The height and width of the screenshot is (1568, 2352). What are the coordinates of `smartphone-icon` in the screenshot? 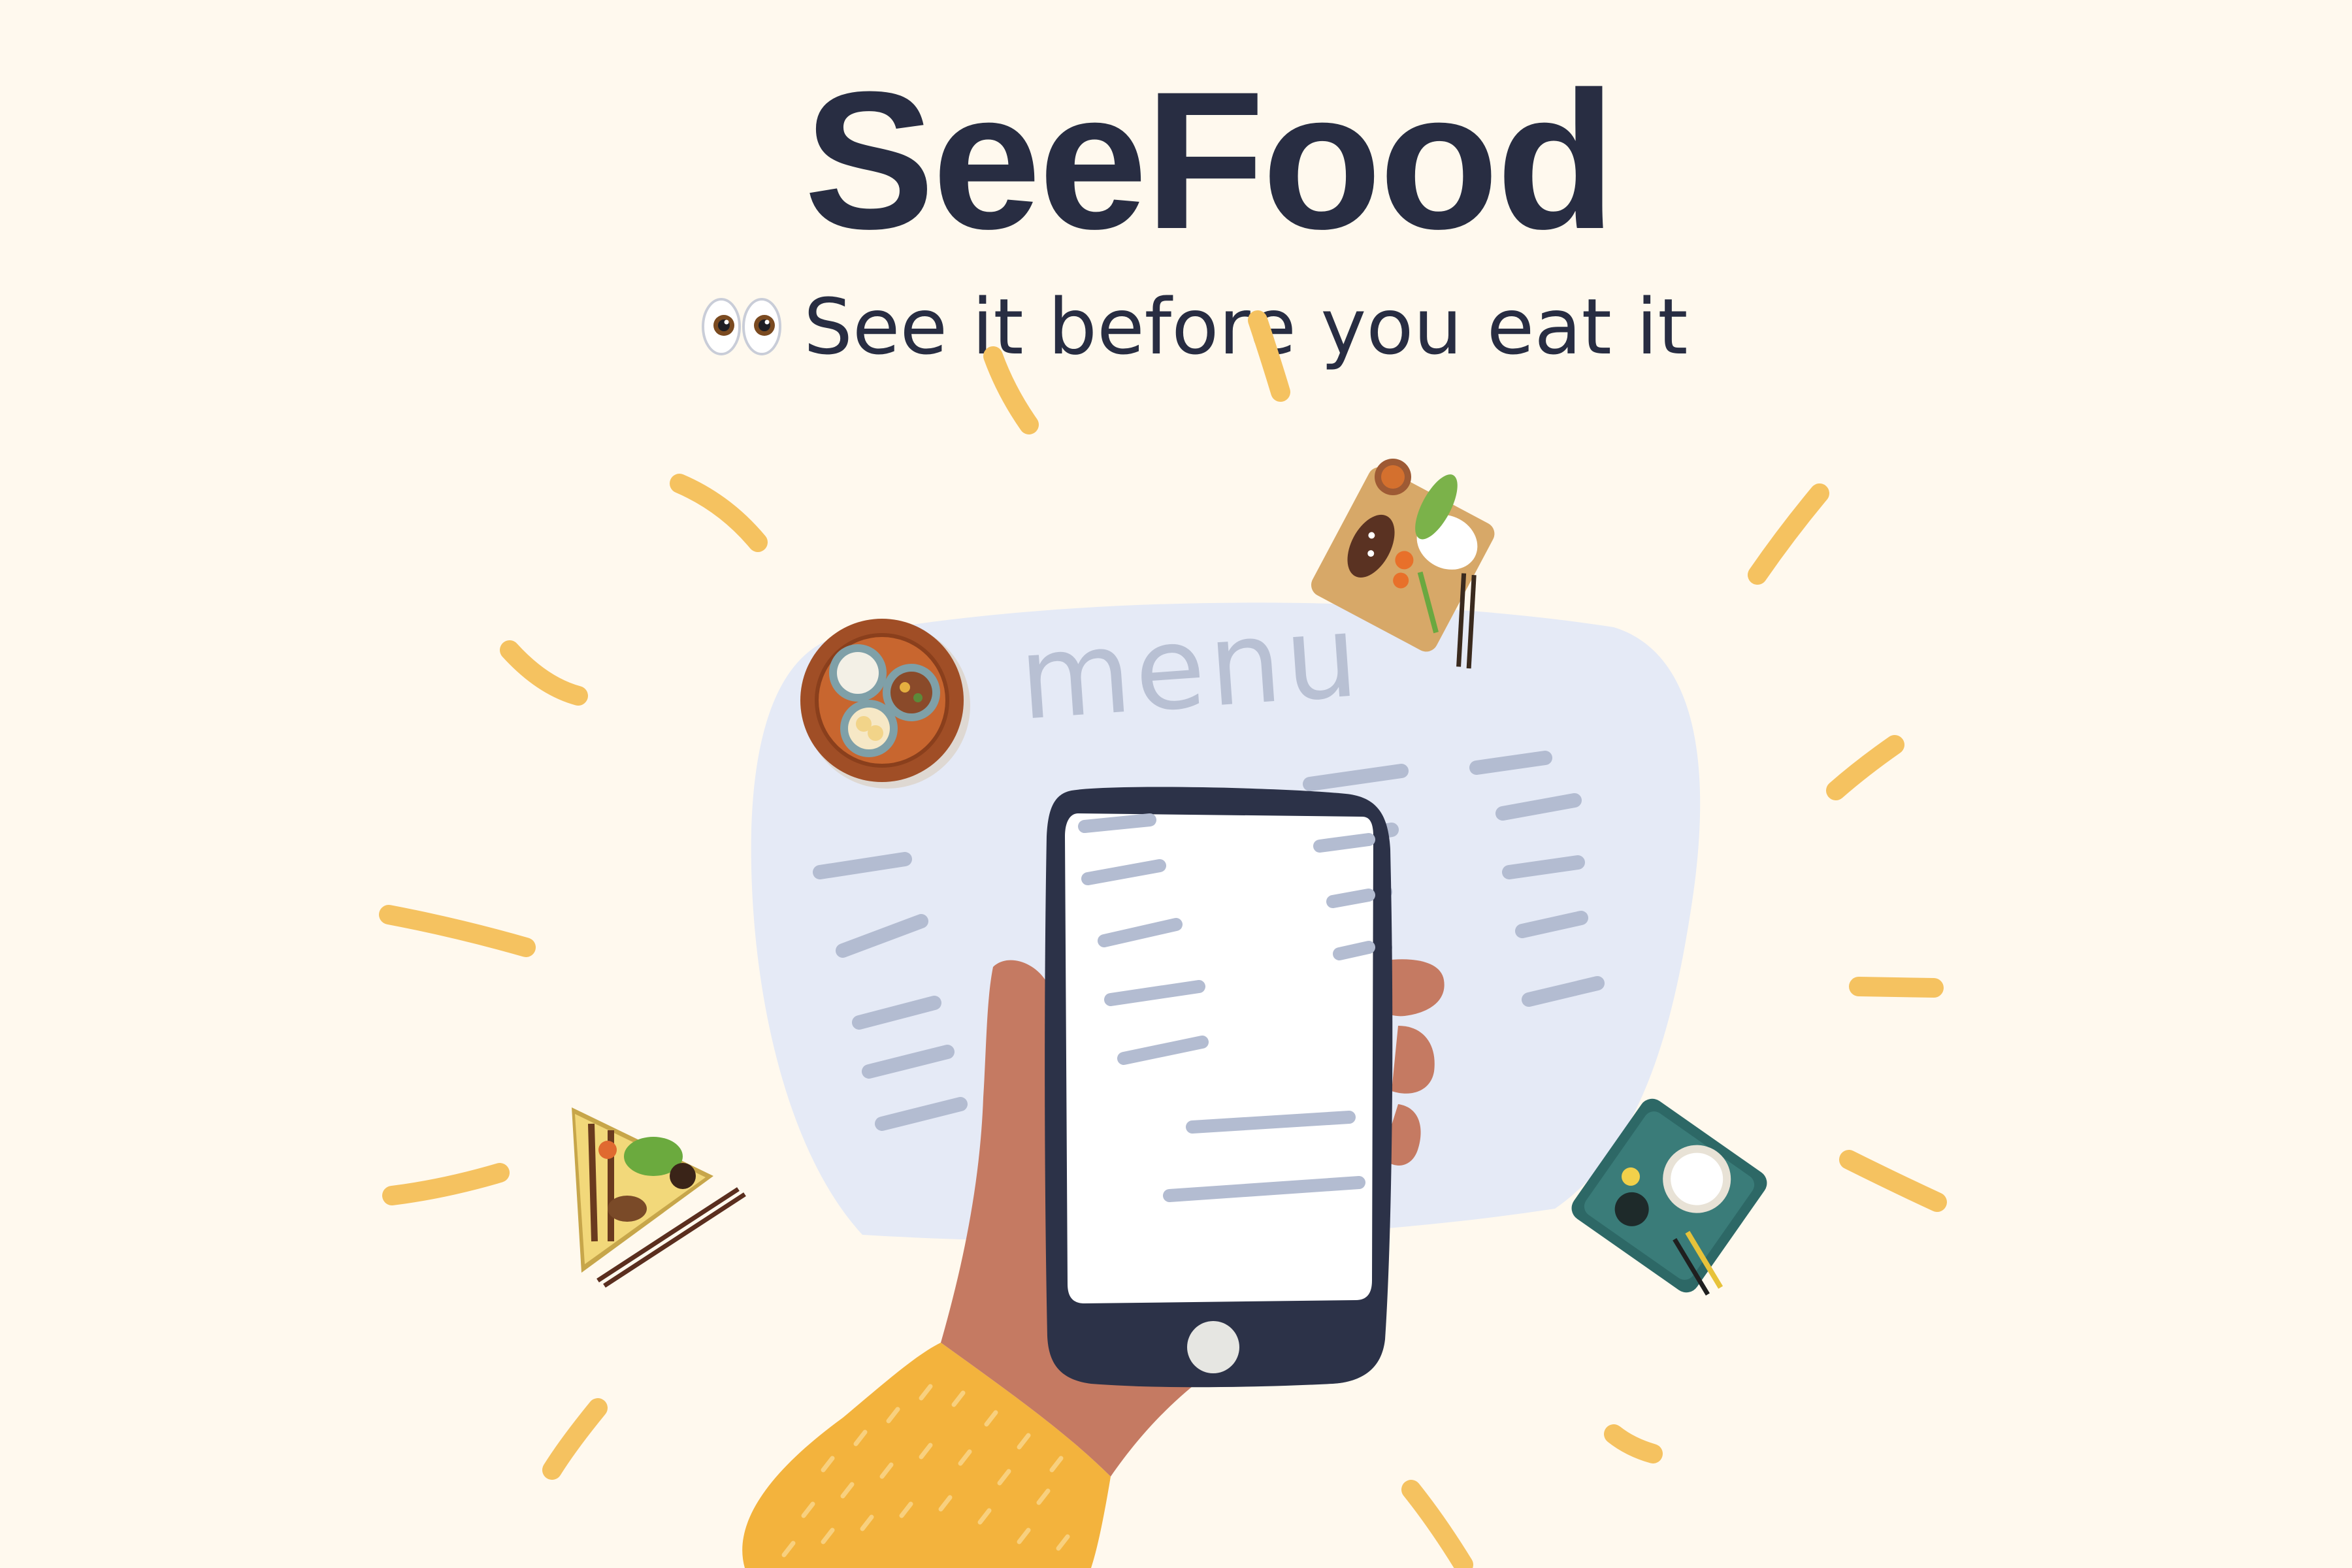 It's located at (1219, 1087).